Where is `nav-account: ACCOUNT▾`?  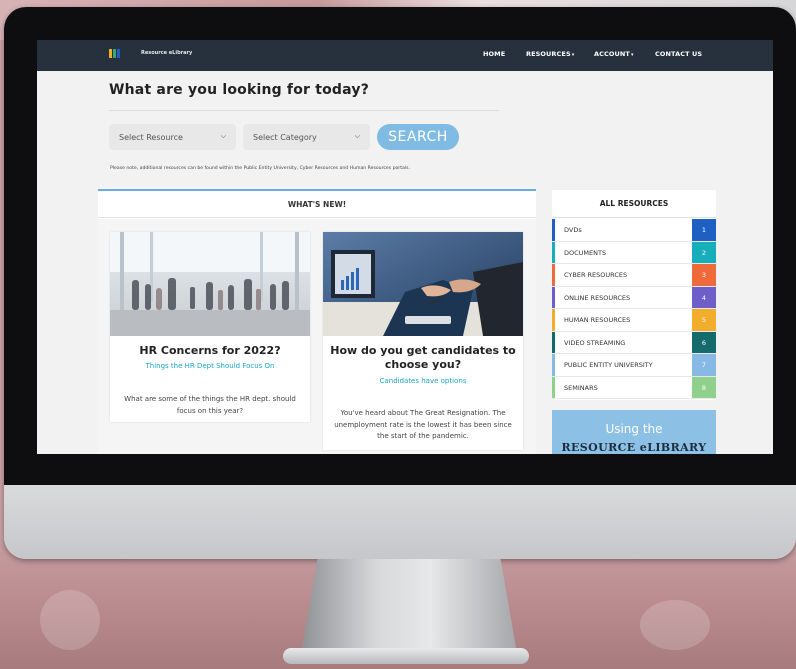
nav-account: ACCOUNT▾ is located at coordinates (614, 54).